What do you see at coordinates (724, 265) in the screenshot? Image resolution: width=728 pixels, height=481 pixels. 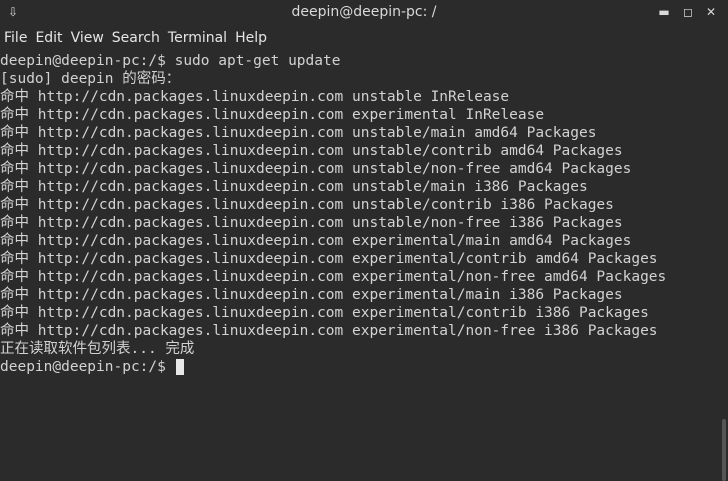 I see `scrollbar-track` at bounding box center [724, 265].